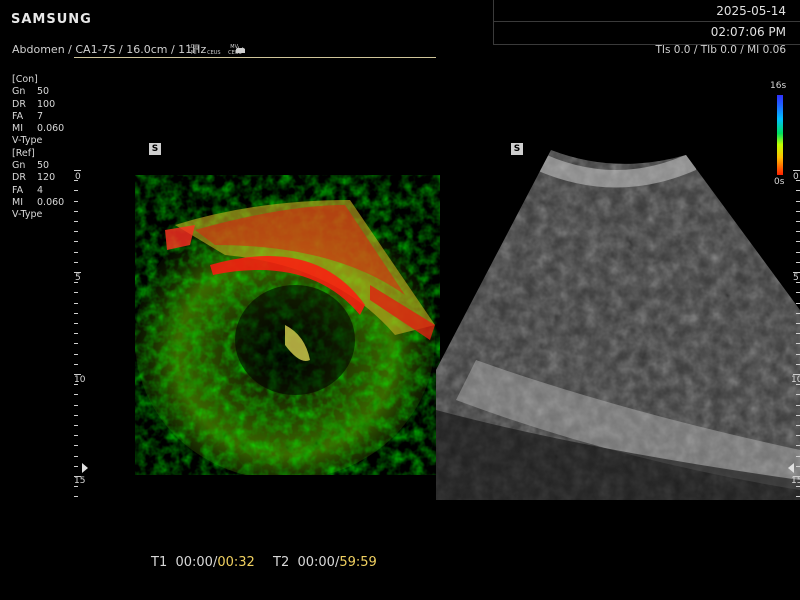 Image resolution: width=800 pixels, height=600 pixels. What do you see at coordinates (23, 153) in the screenshot?
I see `ref-title: [Ref]` at bounding box center [23, 153].